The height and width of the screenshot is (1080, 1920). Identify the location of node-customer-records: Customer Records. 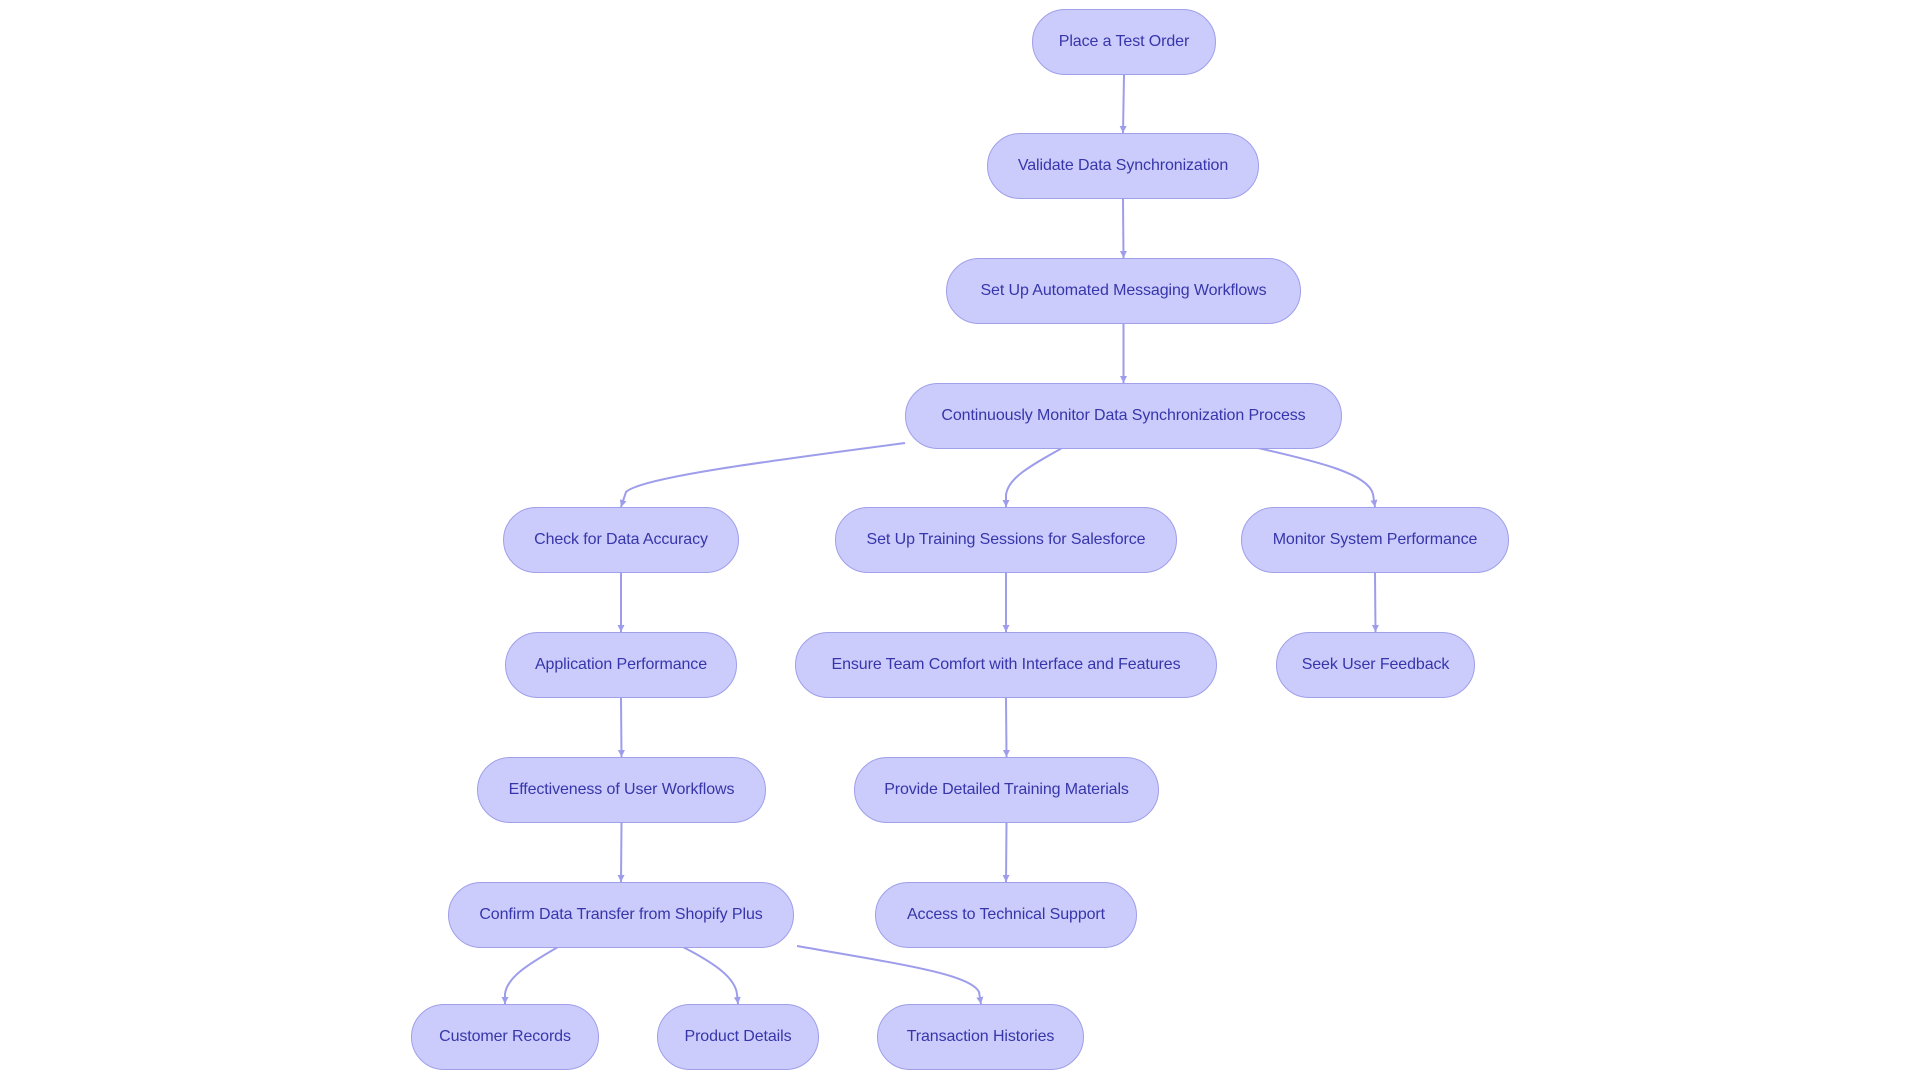
(505, 1037).